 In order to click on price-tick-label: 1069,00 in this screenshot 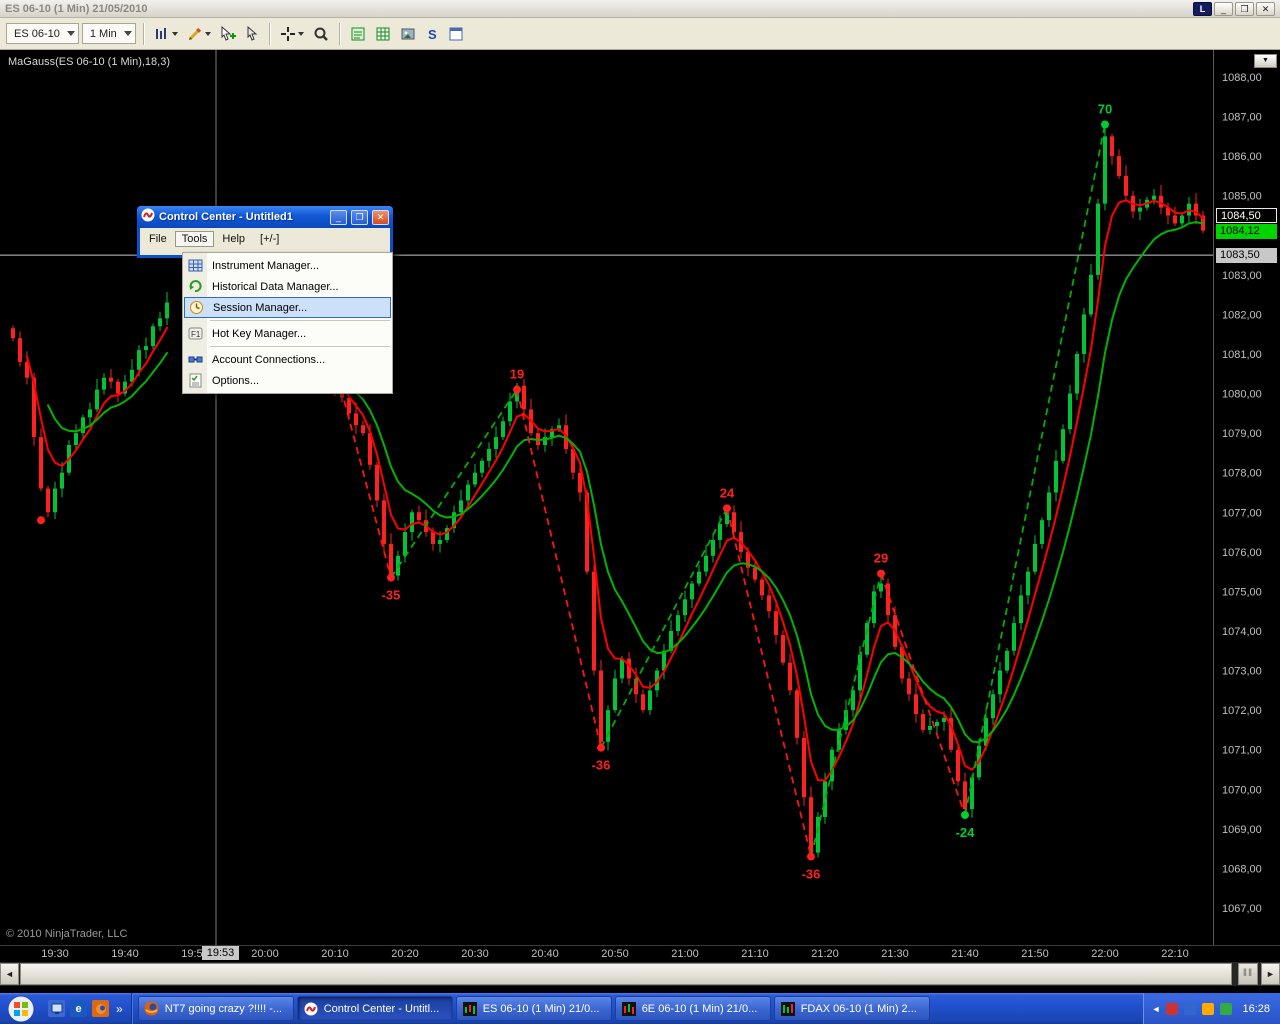, I will do `click(1242, 830)`.